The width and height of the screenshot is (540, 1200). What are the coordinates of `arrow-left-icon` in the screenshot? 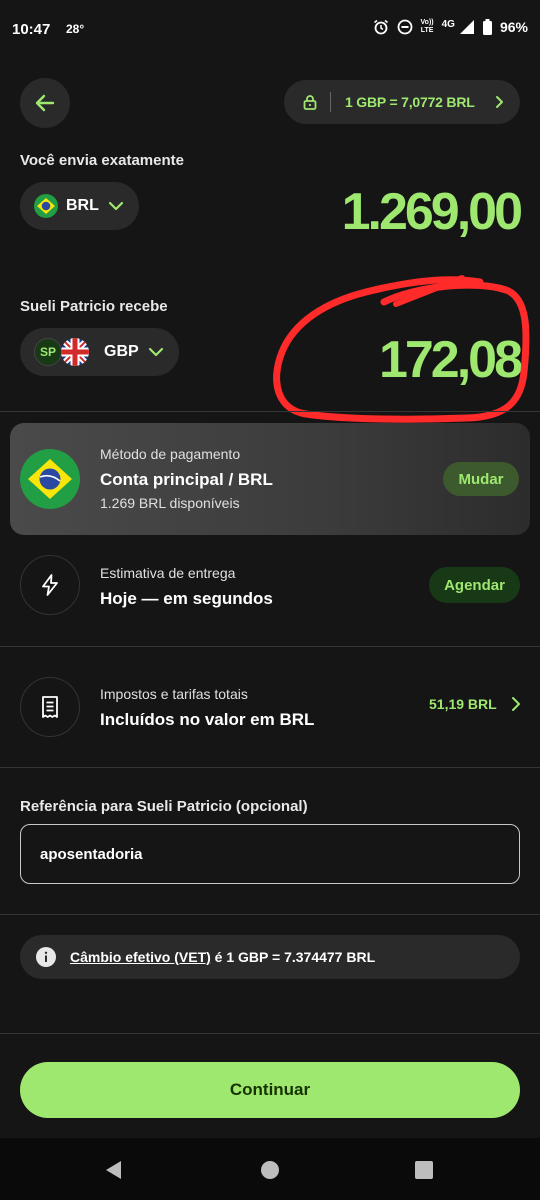 It's located at (45, 103).